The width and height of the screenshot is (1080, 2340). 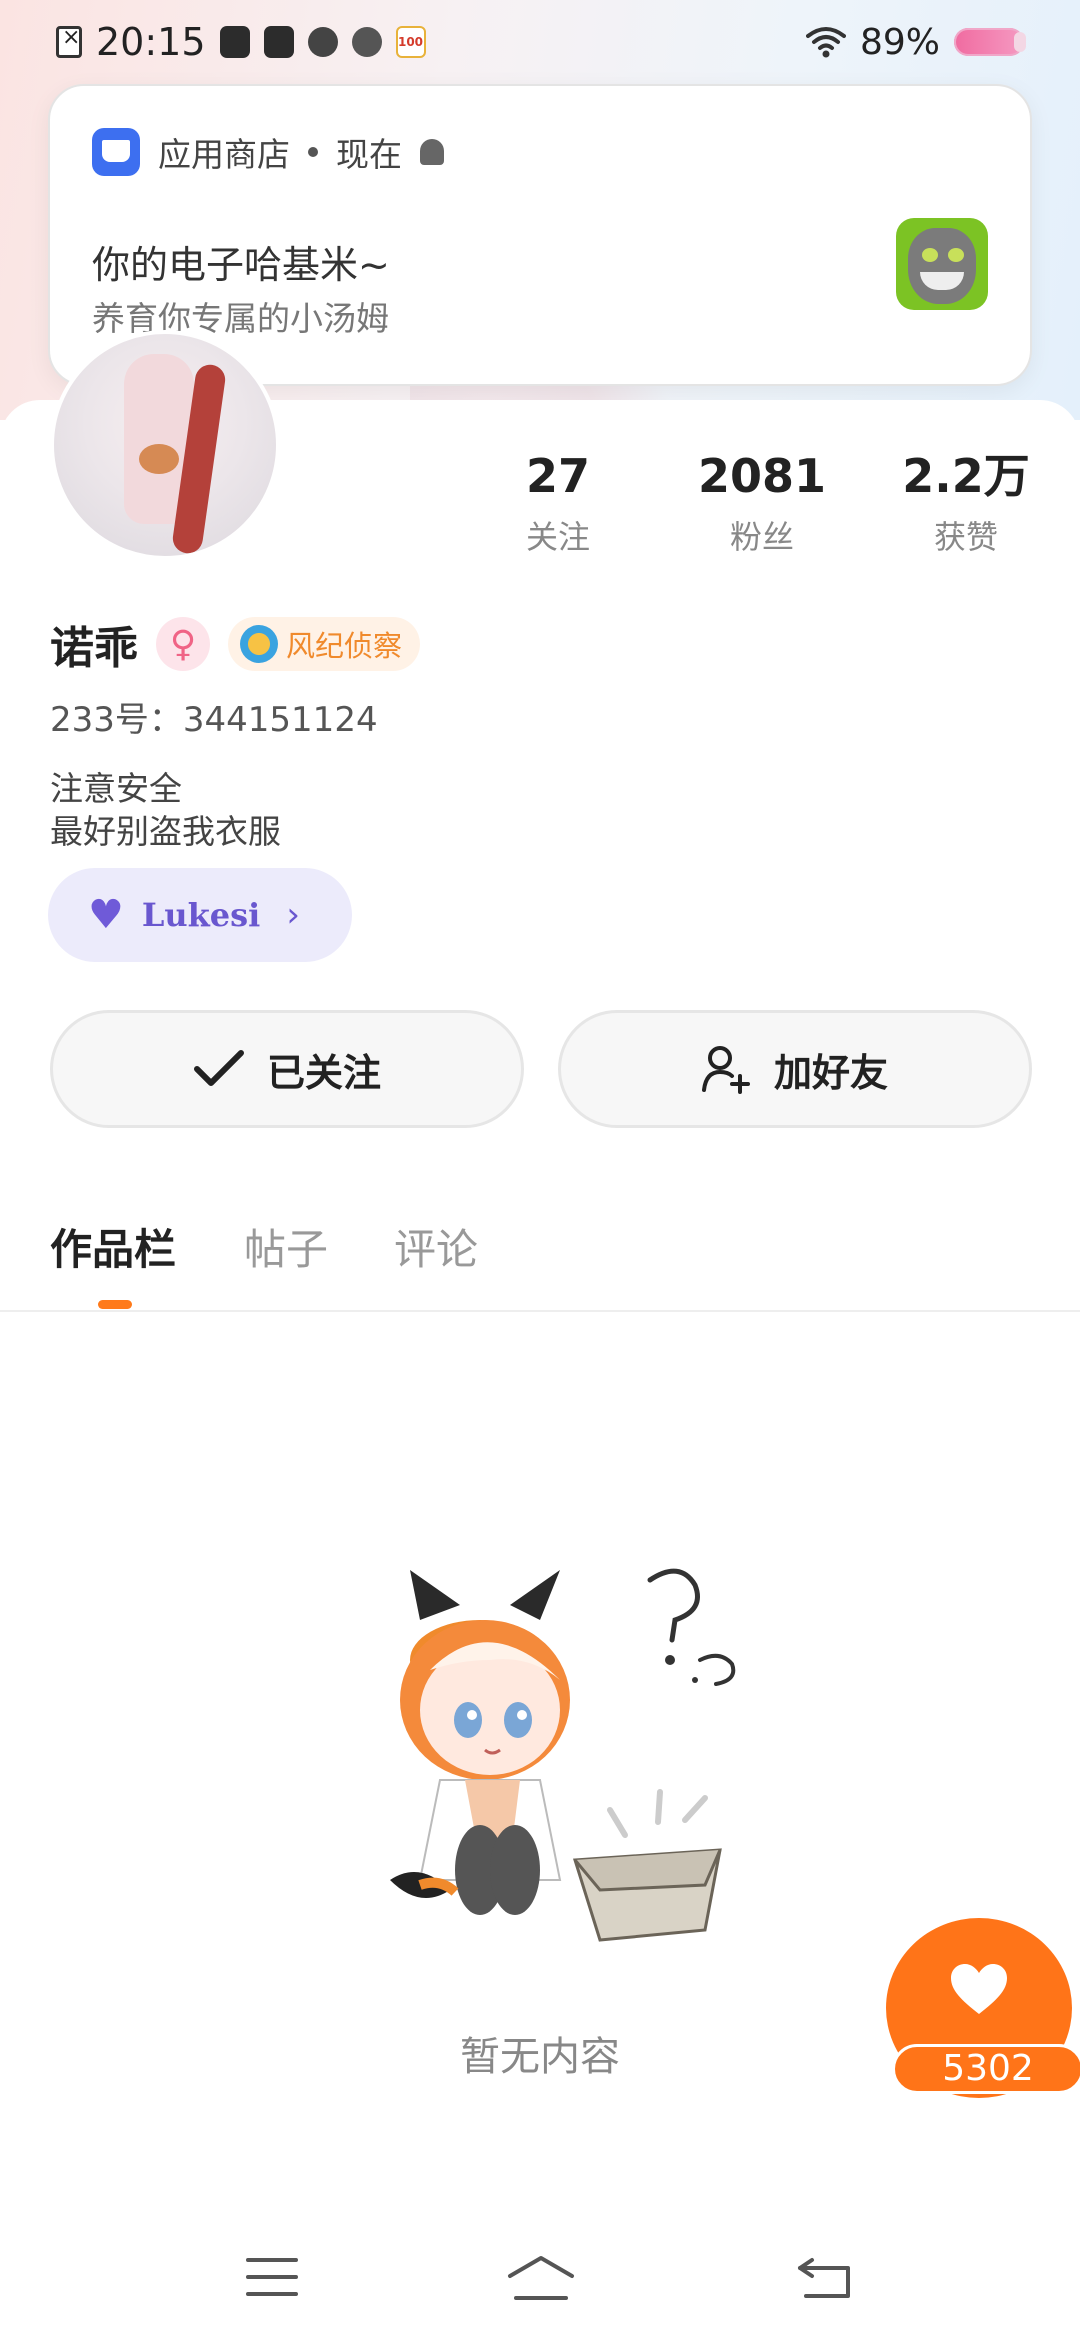 I want to click on notification-time: 现在, so click(x=369, y=154).